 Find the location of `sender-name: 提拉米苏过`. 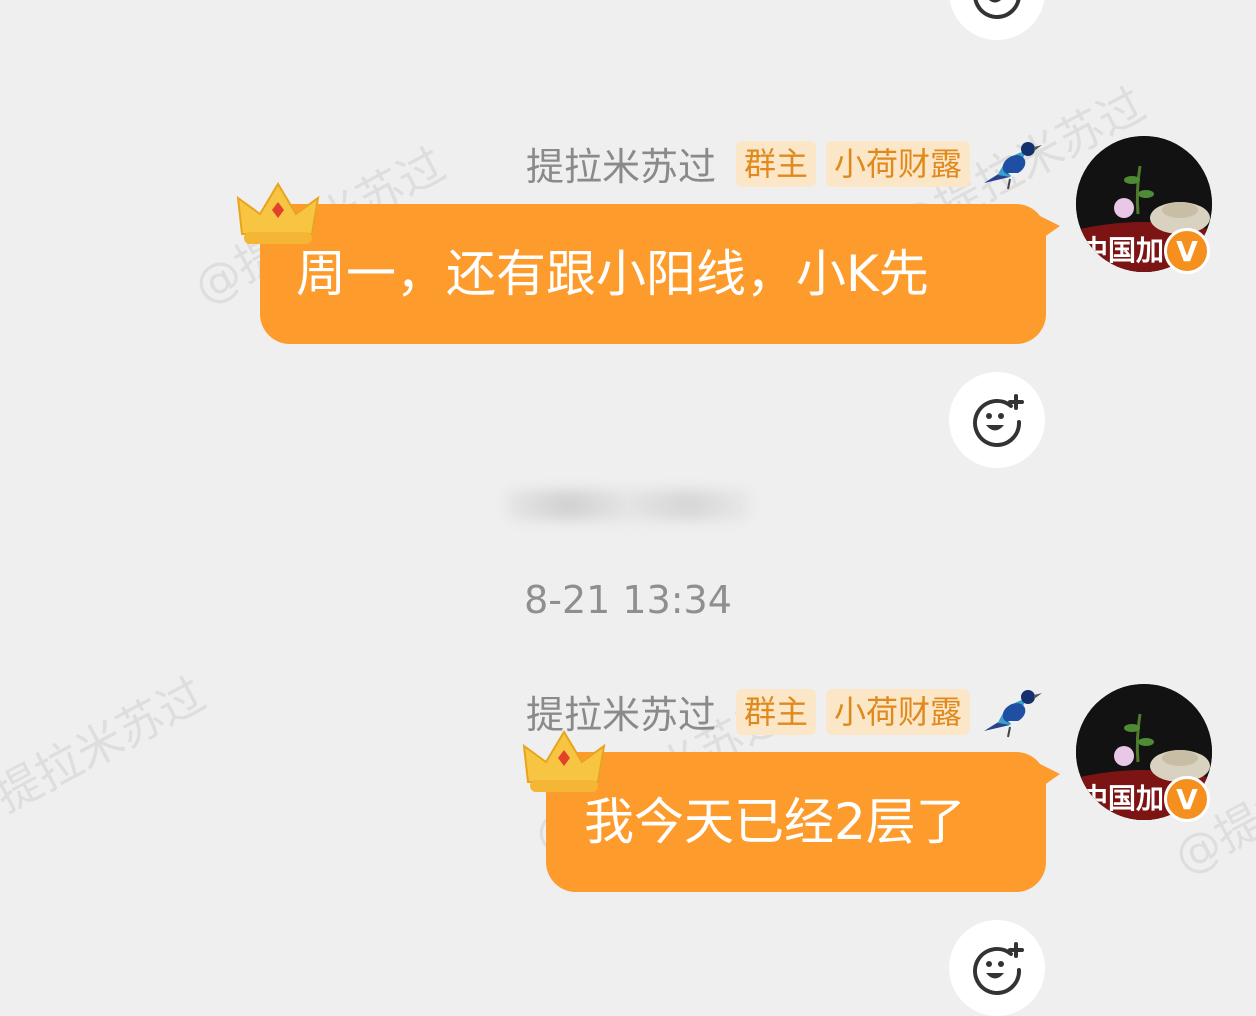

sender-name: 提拉米苏过 is located at coordinates (621, 163).